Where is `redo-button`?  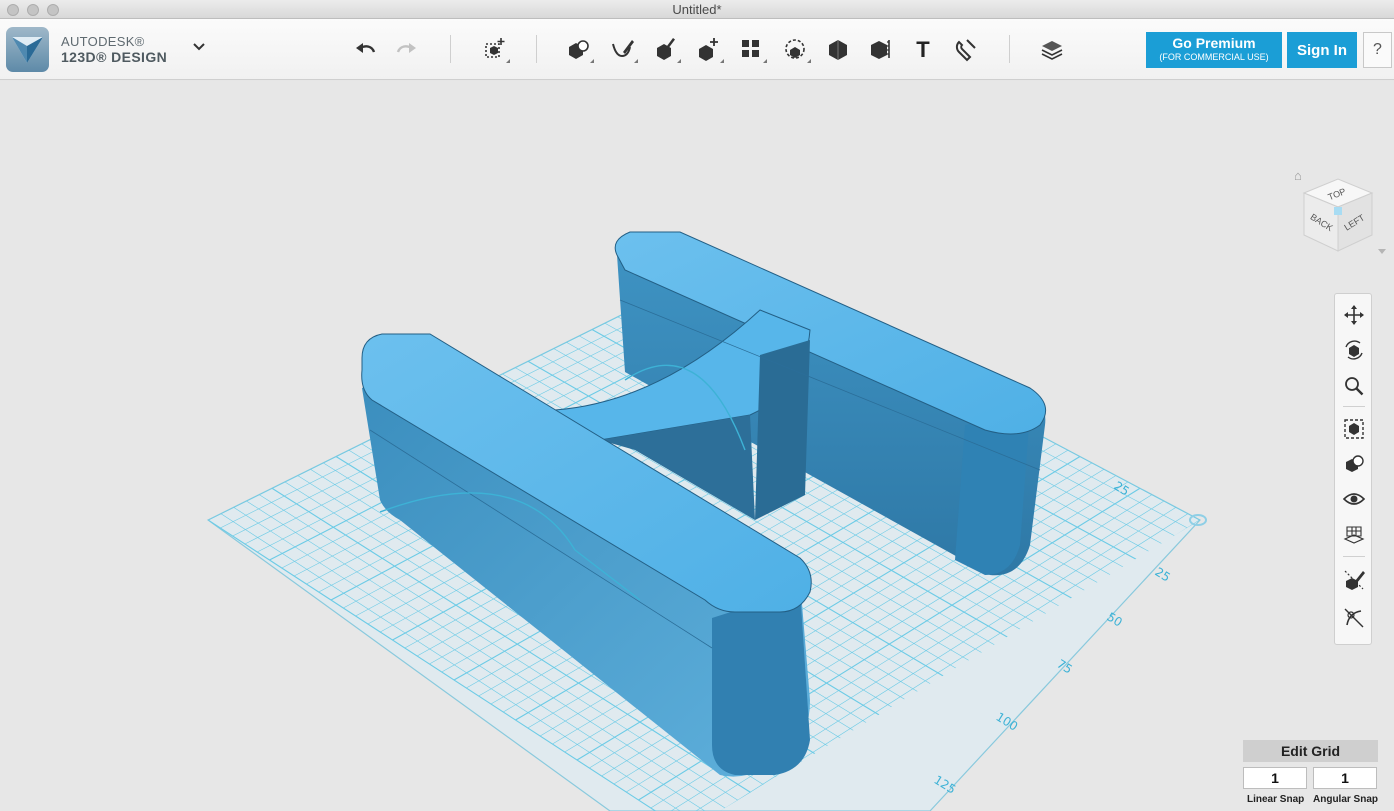 redo-button is located at coordinates (407, 49).